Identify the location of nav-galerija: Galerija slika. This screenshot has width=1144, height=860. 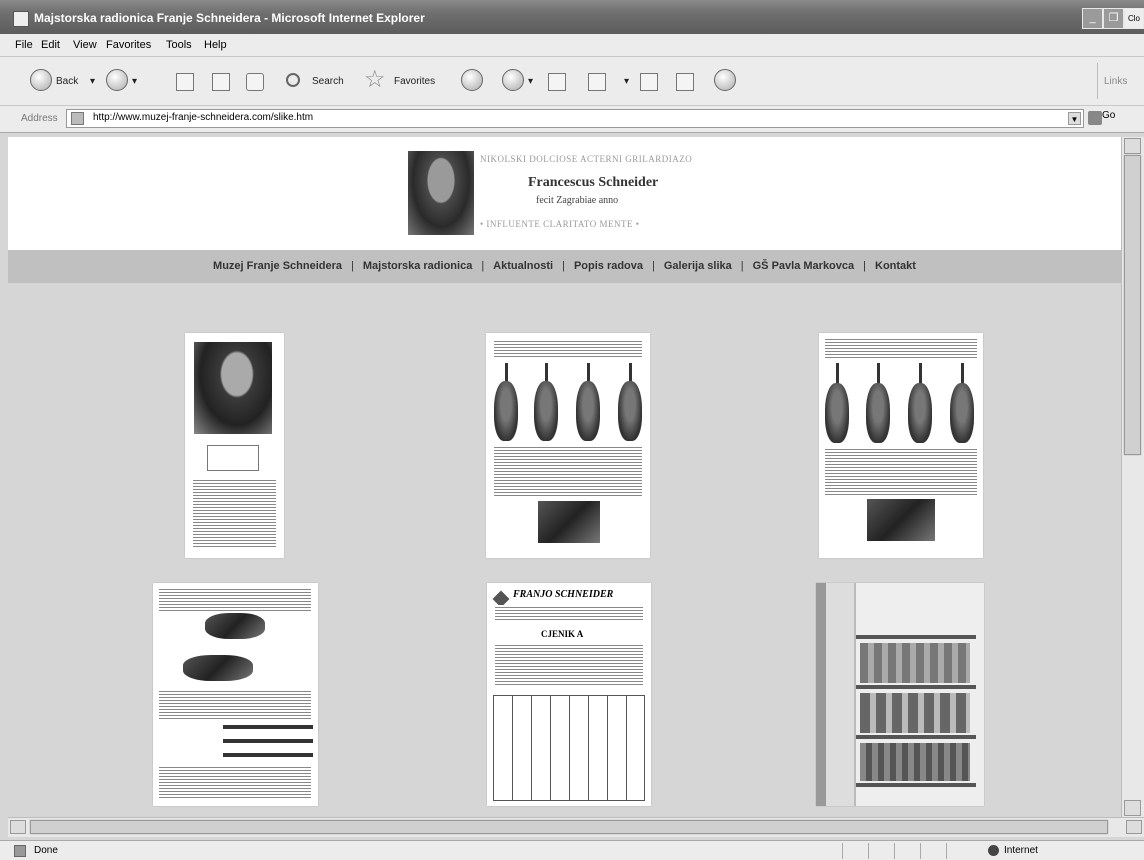
(698, 266).